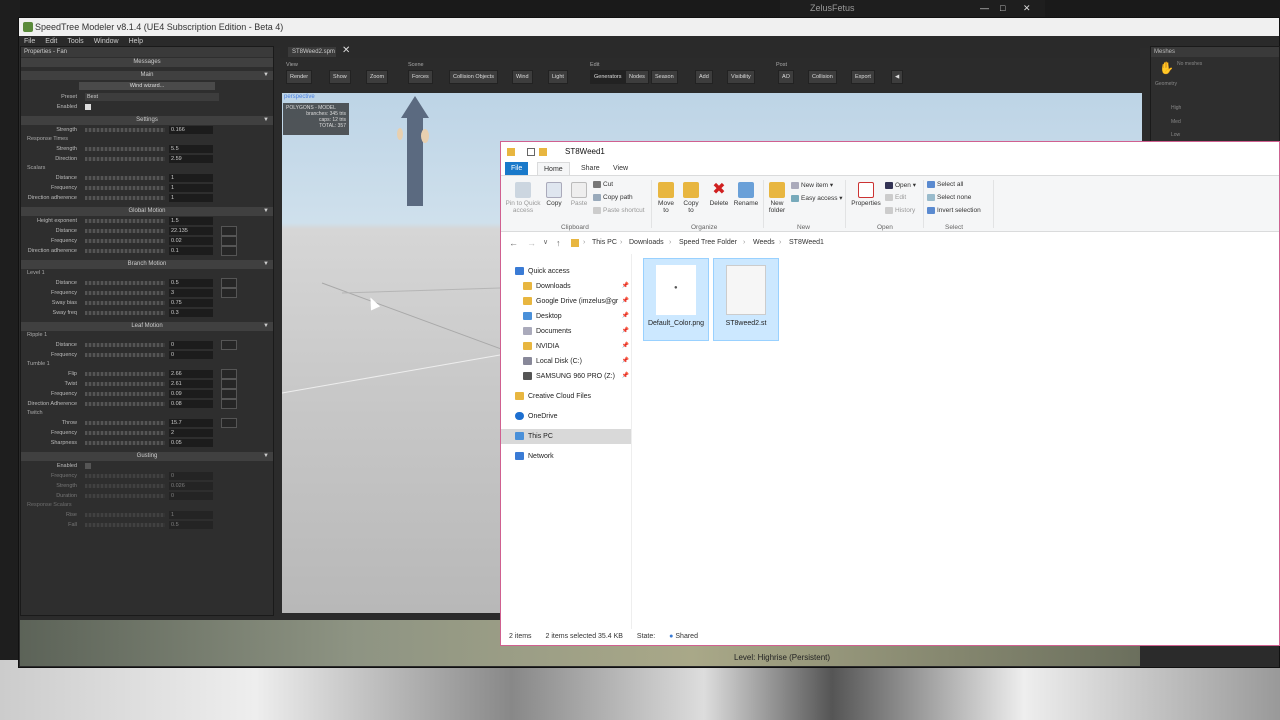 The image size is (1280, 720). I want to click on history-button: History, so click(900, 210).